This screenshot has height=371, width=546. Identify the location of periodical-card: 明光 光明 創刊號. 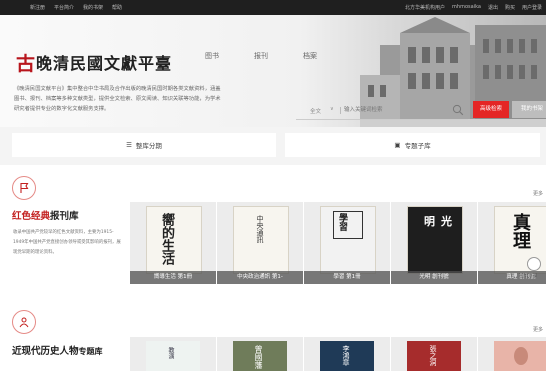
(434, 243).